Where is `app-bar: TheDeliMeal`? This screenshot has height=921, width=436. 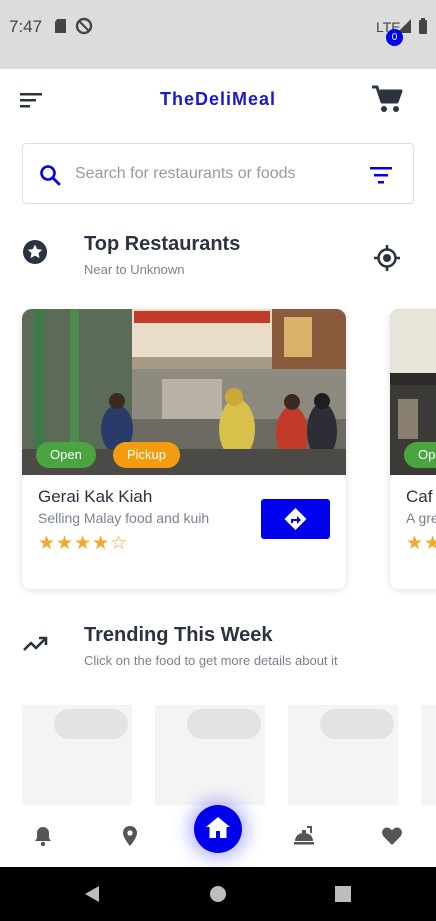
app-bar: TheDeliMeal is located at coordinates (218, 100).